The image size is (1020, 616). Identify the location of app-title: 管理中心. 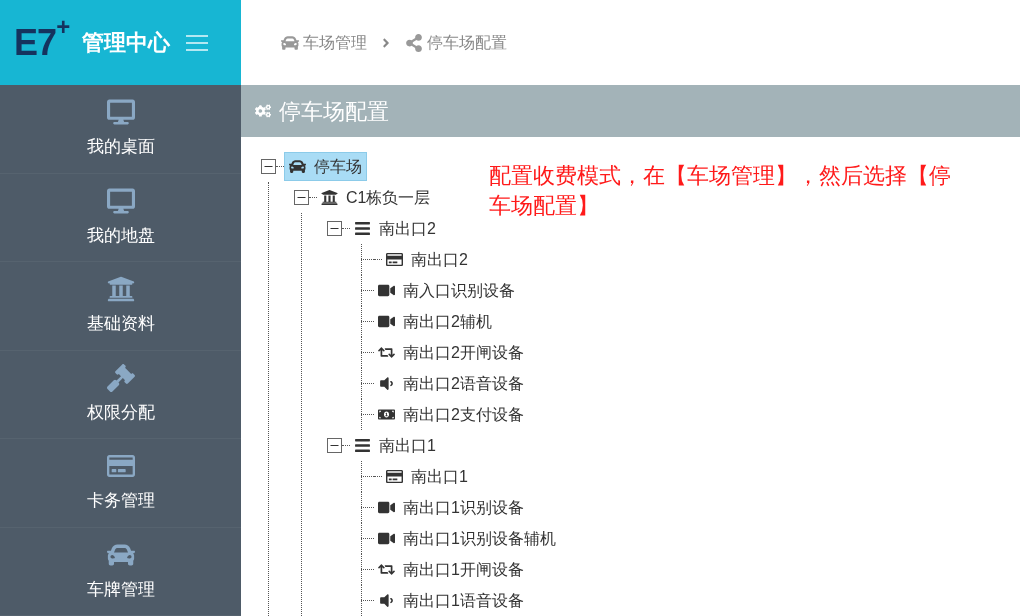
(126, 43).